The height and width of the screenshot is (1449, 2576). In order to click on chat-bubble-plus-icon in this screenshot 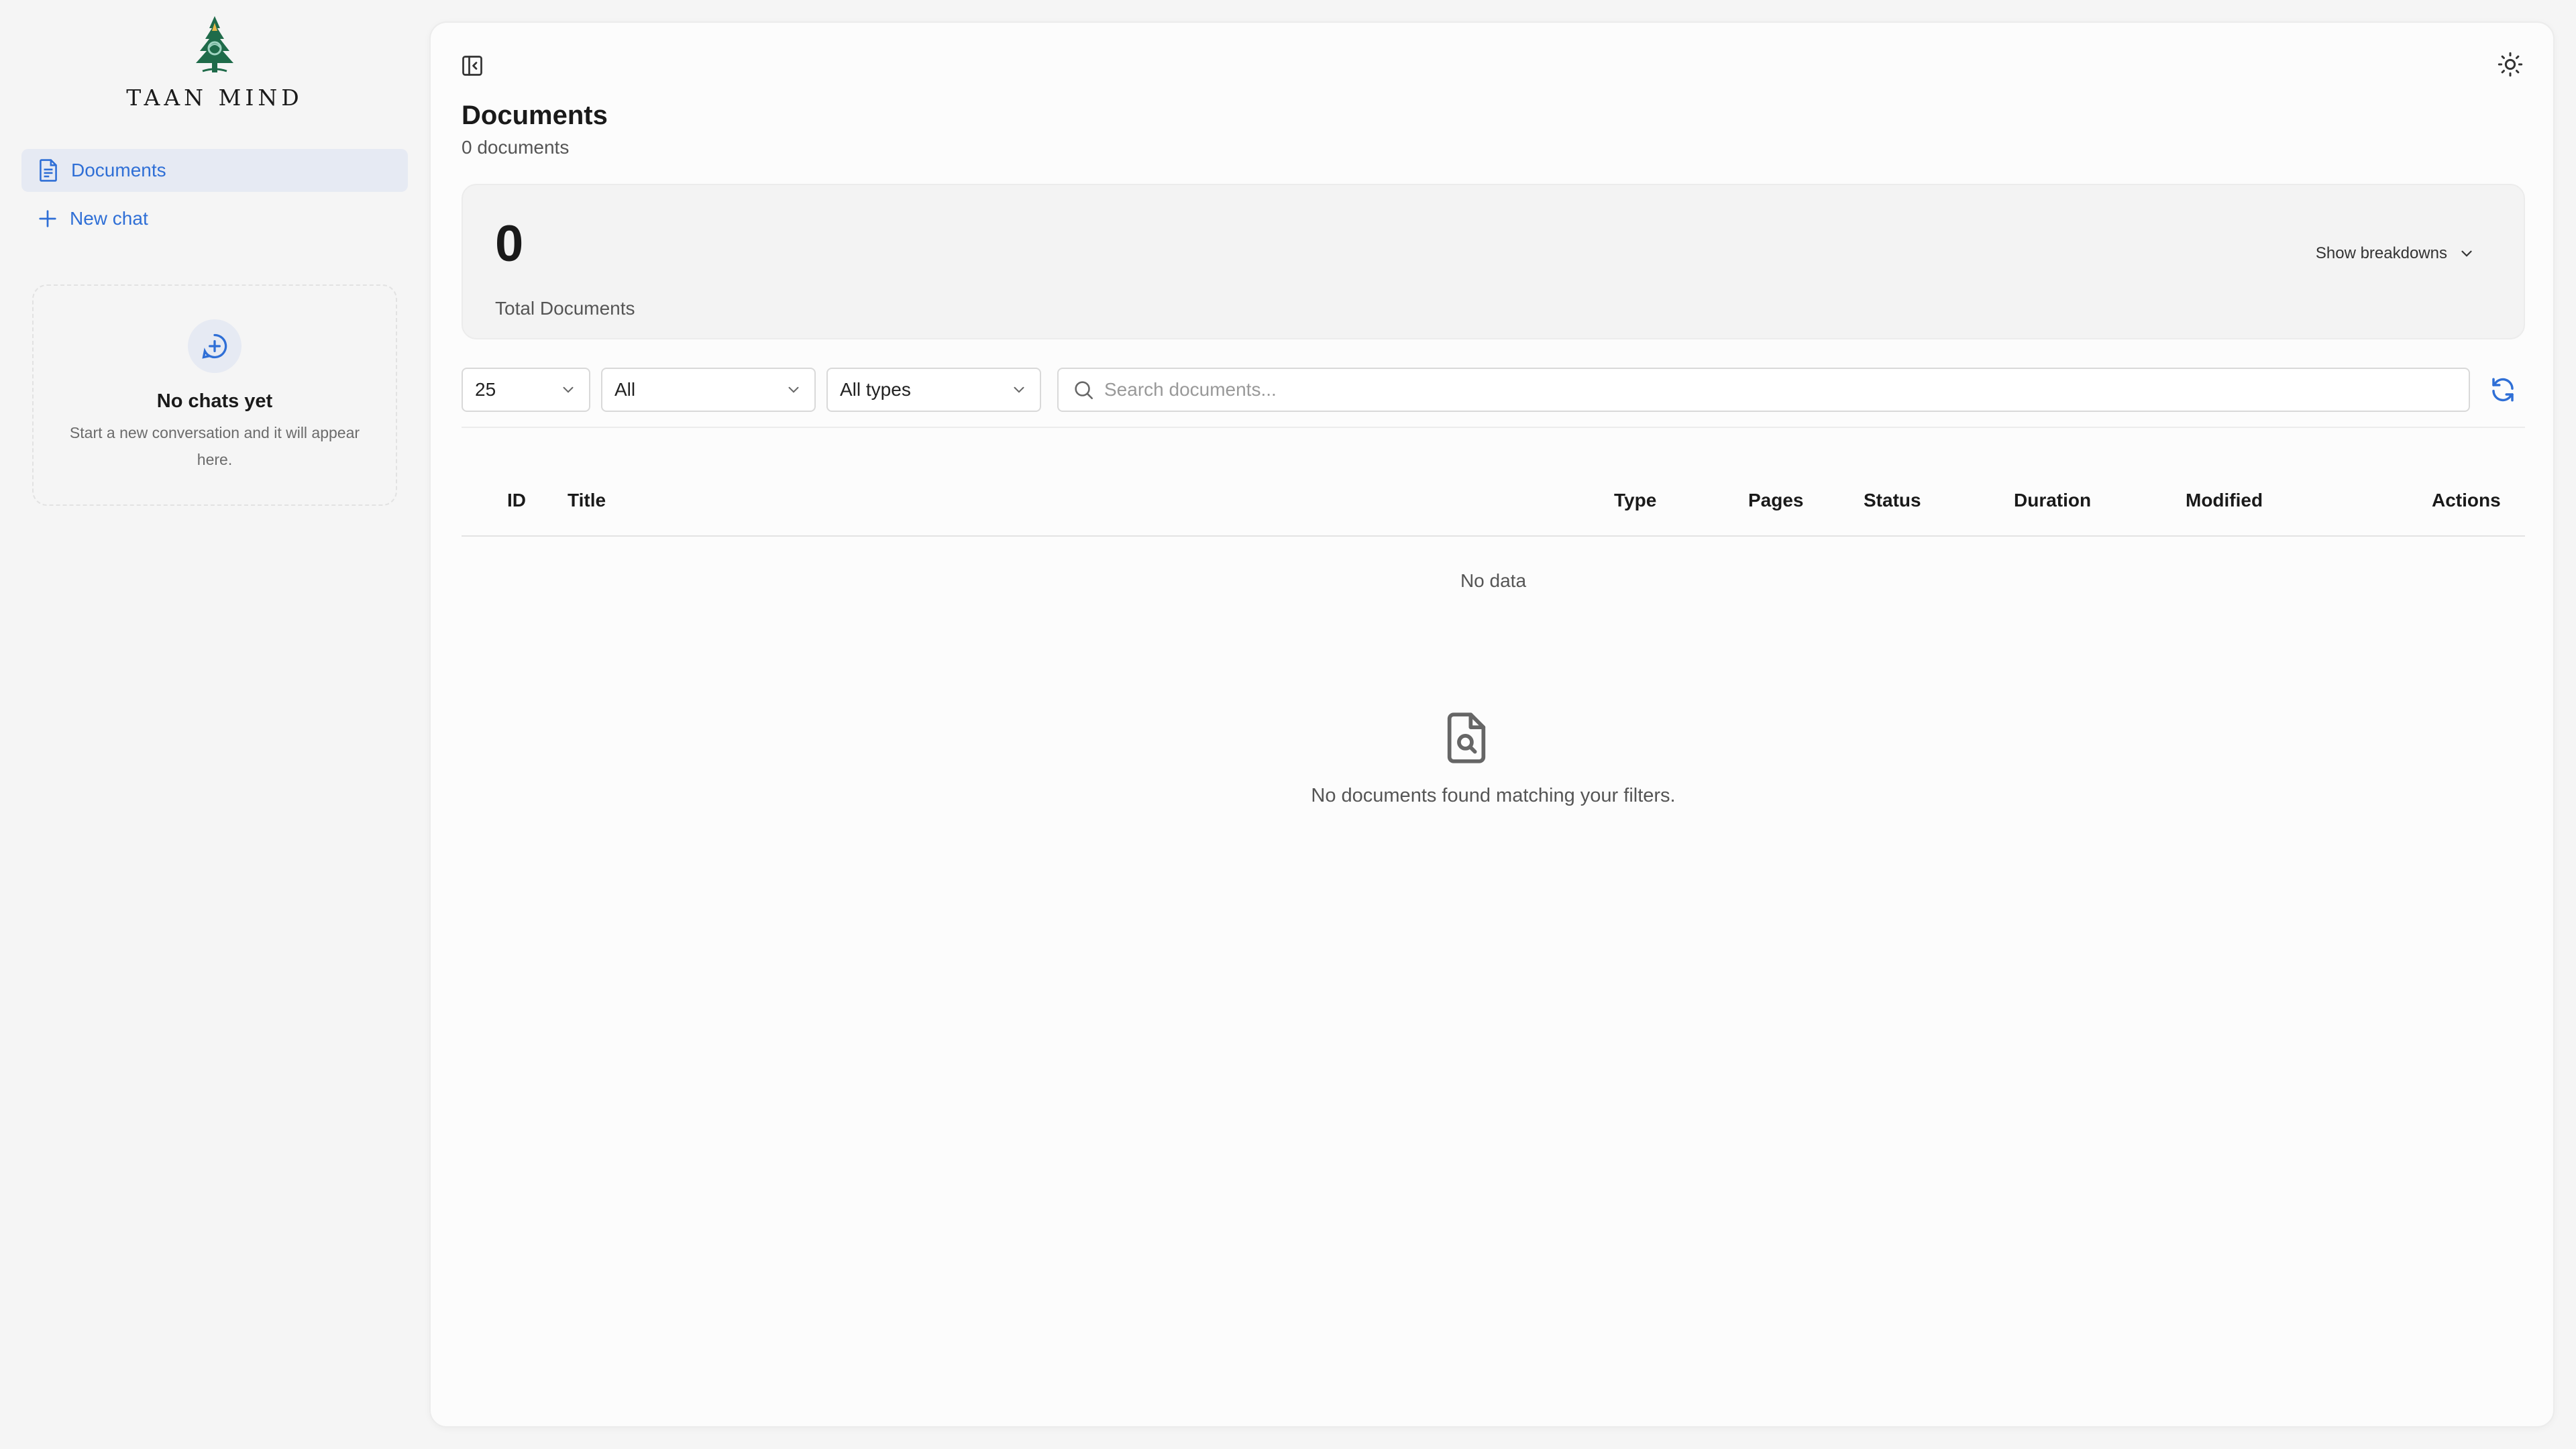, I will do `click(214, 346)`.